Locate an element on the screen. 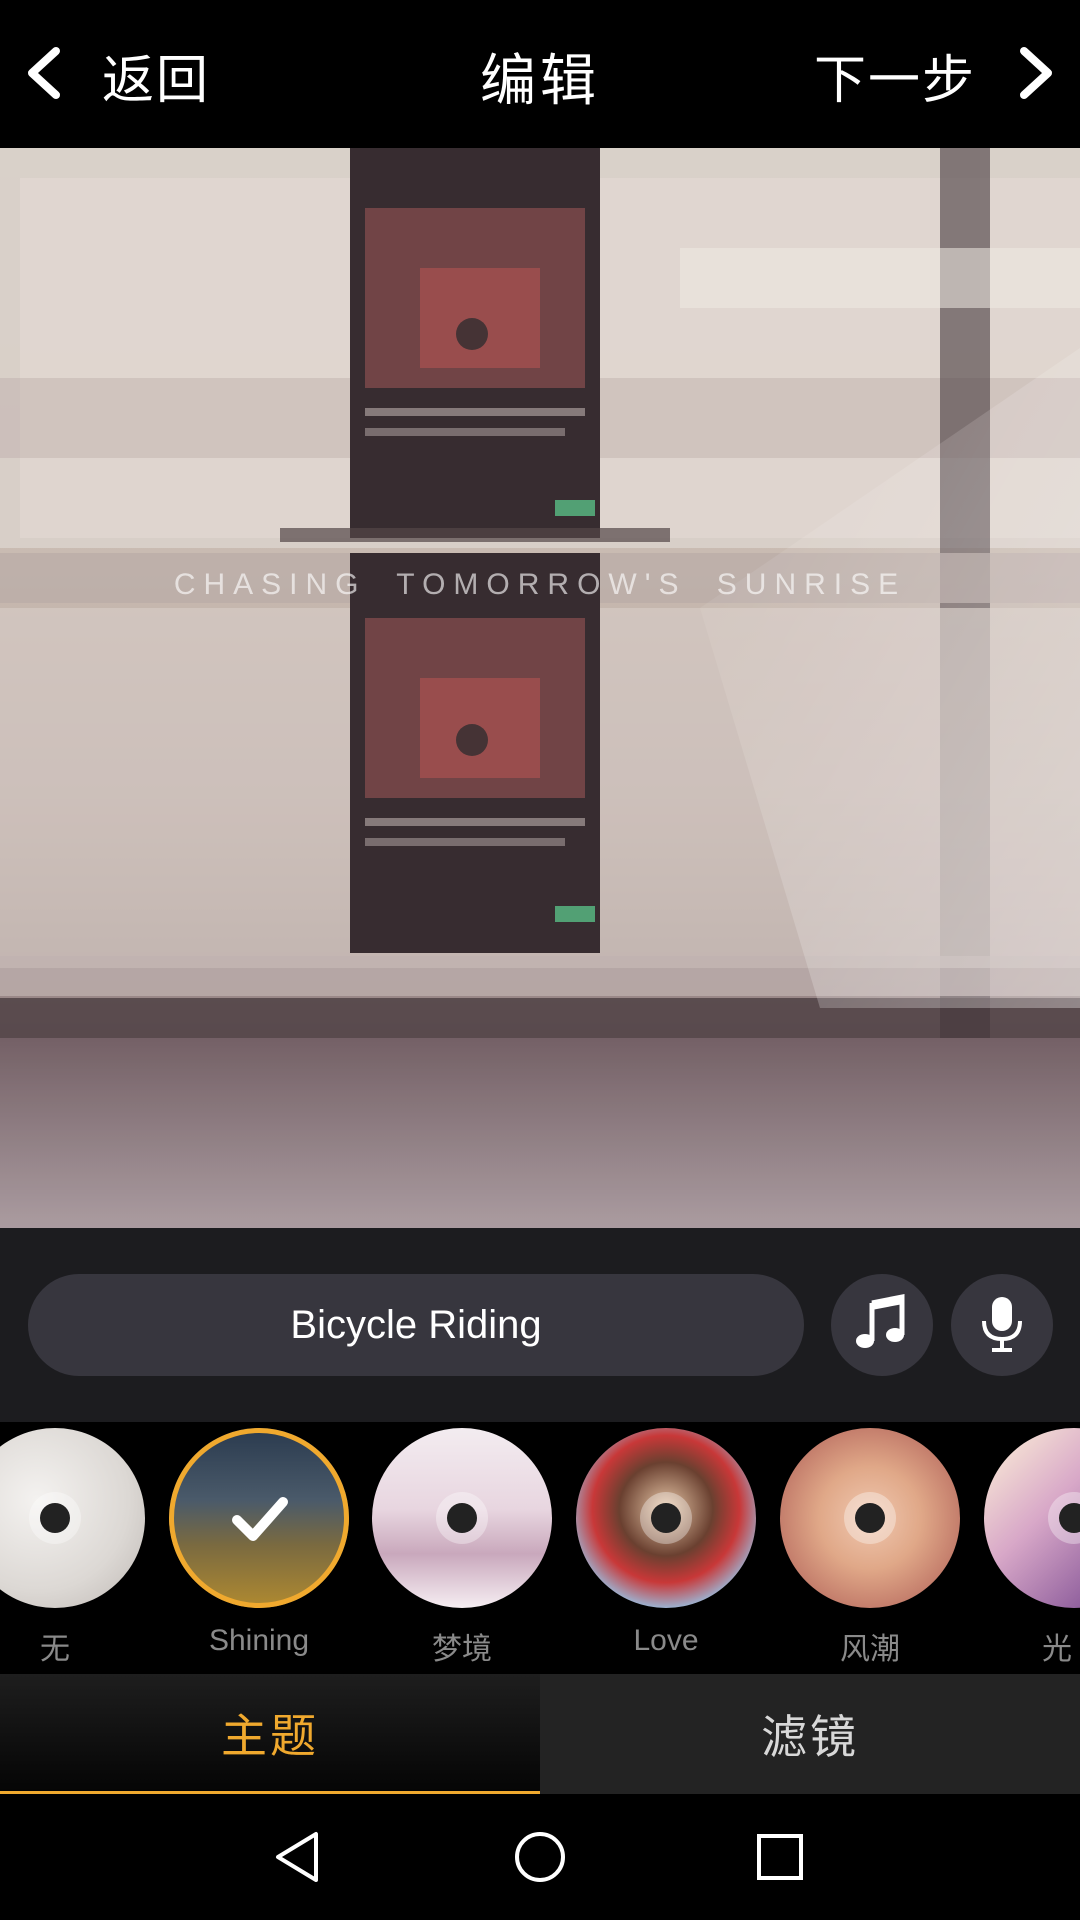 This screenshot has width=1080, height=1920. nav-back-button is located at coordinates (299, 1857).